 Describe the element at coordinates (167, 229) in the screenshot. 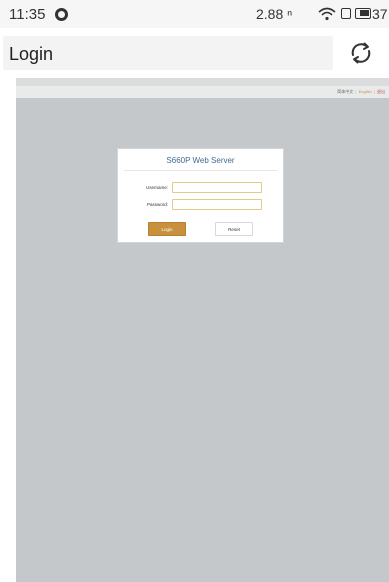

I see `login-button: Login` at that location.